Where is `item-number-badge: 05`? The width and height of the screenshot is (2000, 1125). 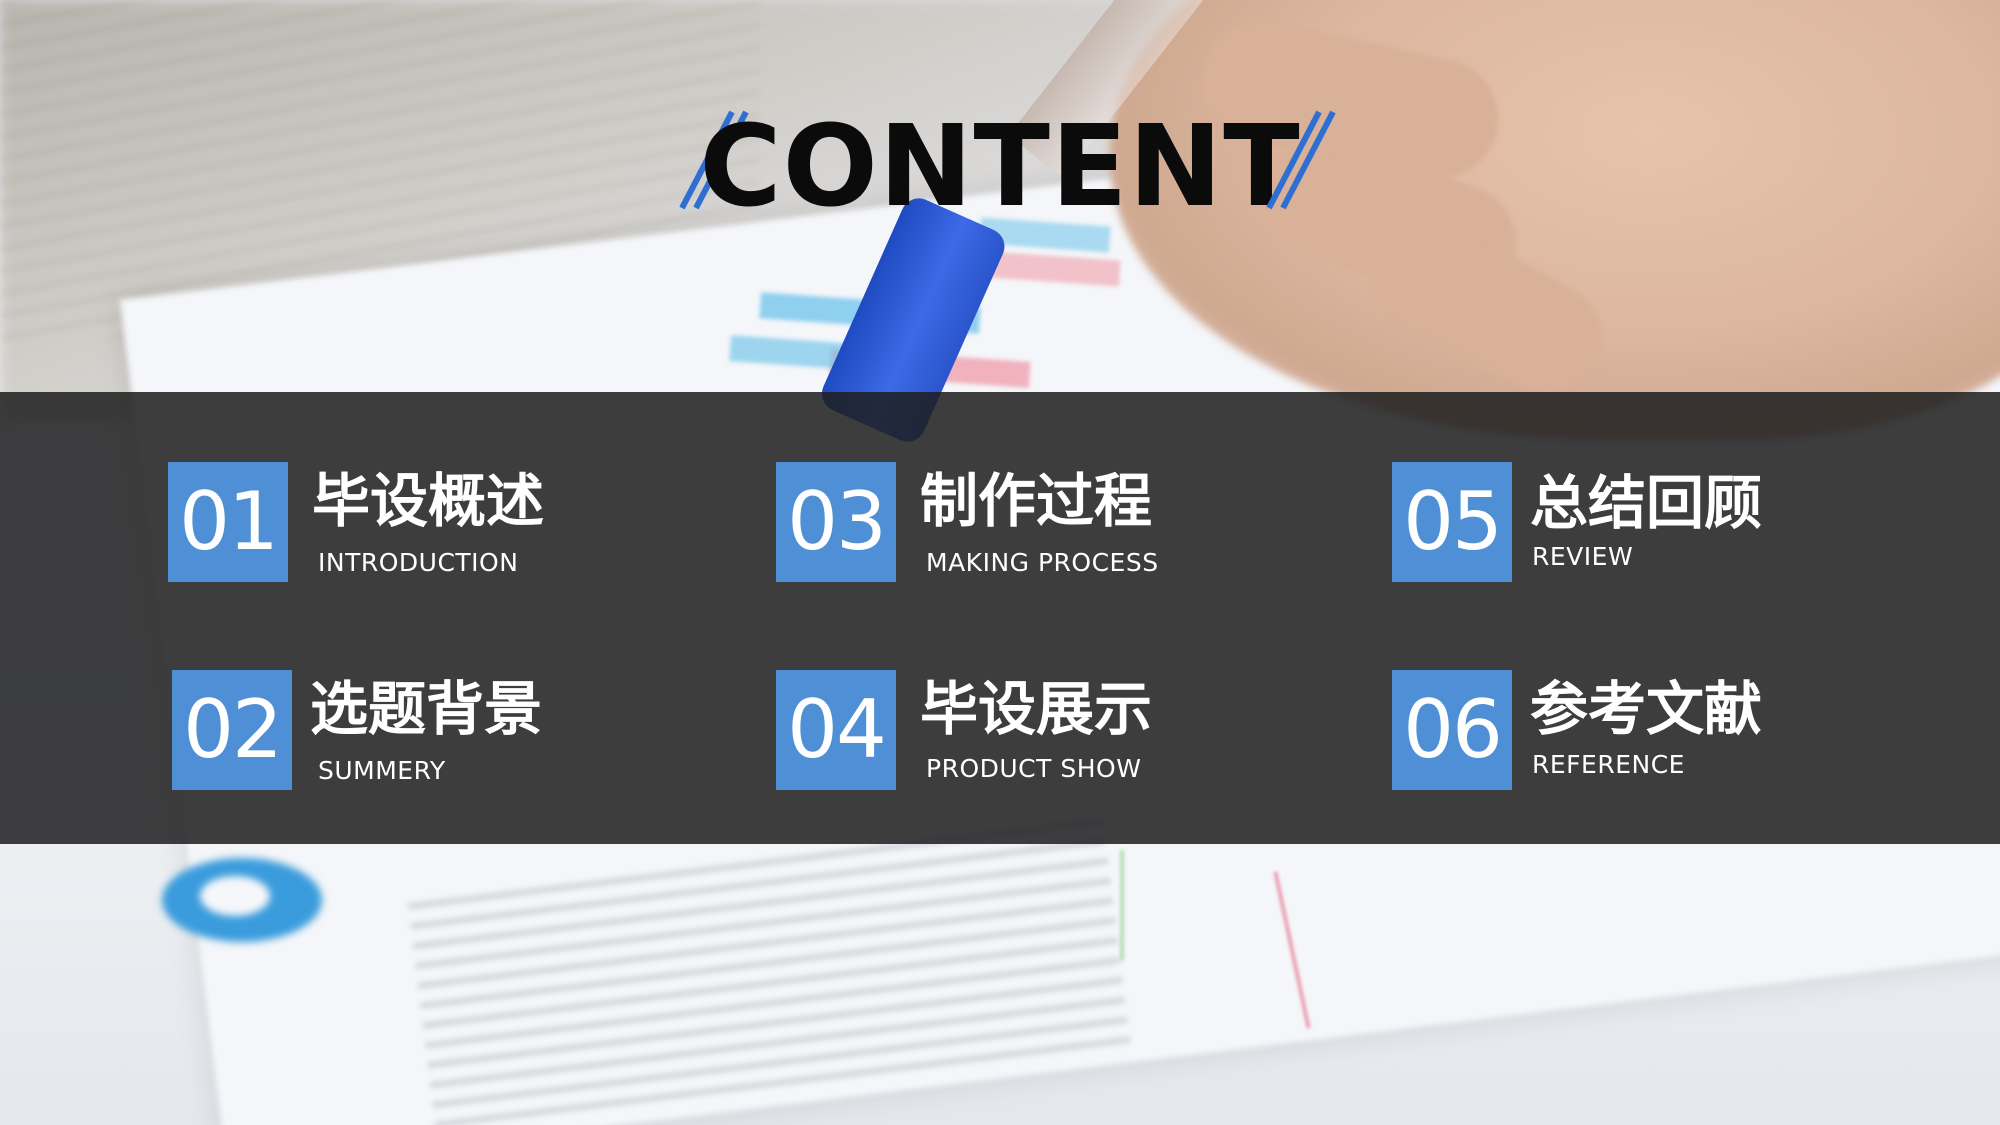 item-number-badge: 05 is located at coordinates (1452, 522).